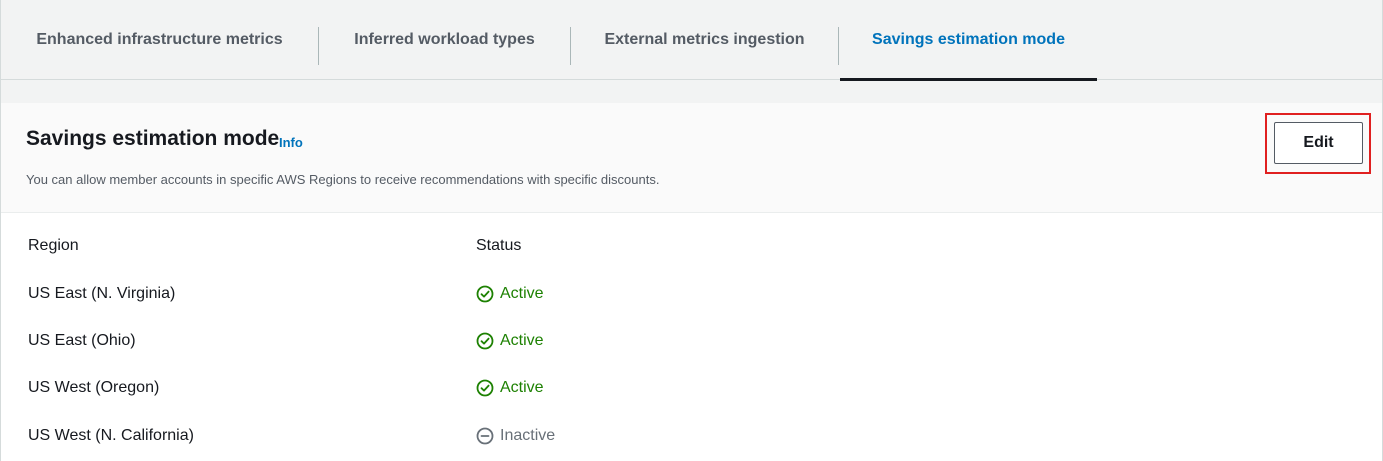  Describe the element at coordinates (528, 435) in the screenshot. I see `status-label: Inactive` at that location.